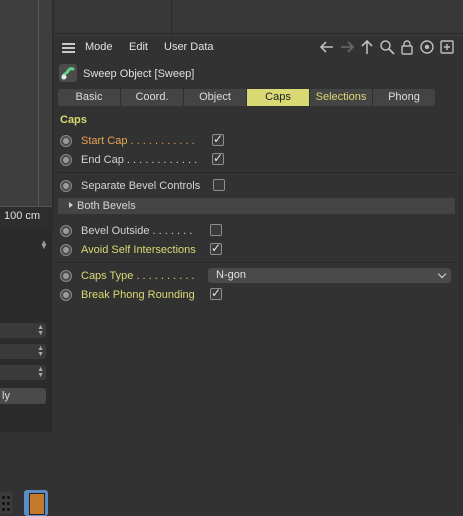 This screenshot has height=516, width=463. Describe the element at coordinates (218, 139) in the screenshot. I see `start-cap-checkbox` at that location.